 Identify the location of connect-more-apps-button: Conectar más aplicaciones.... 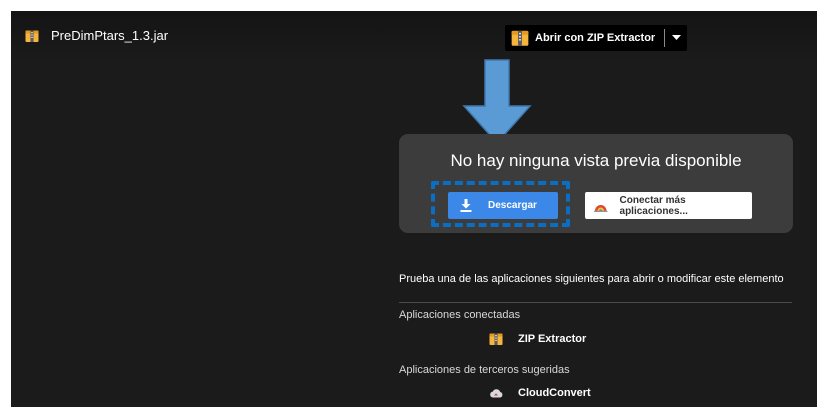
(668, 205).